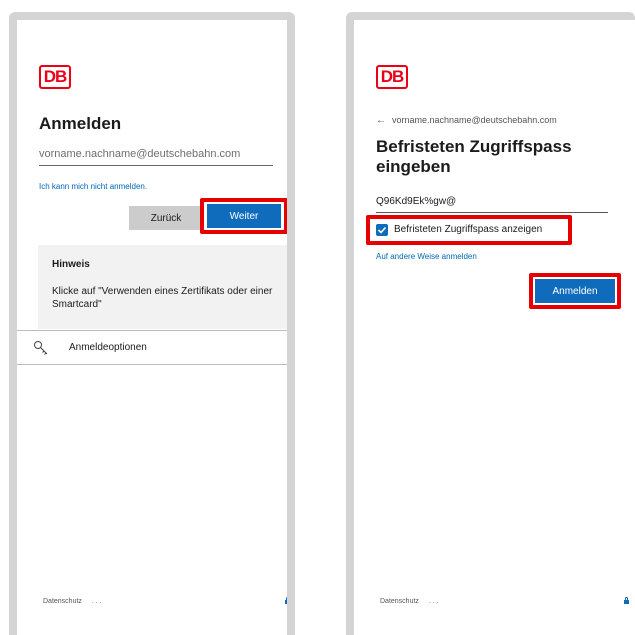  What do you see at coordinates (468, 229) in the screenshot?
I see `show-pass-label: Befristeten Zugriffspass anzeigen` at bounding box center [468, 229].